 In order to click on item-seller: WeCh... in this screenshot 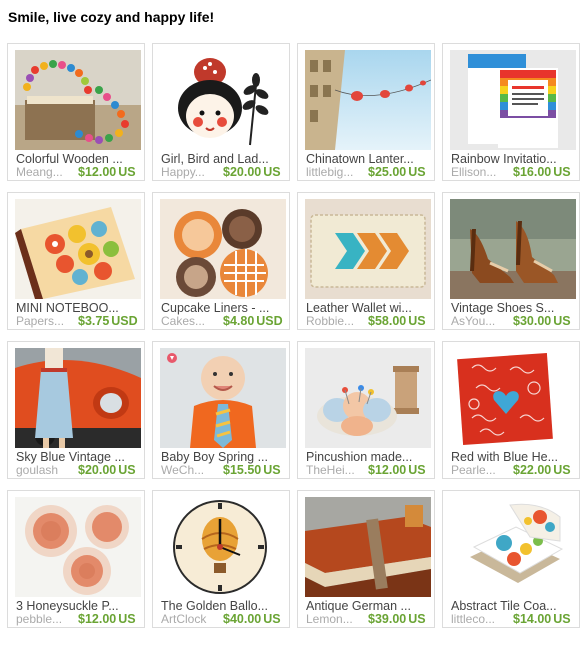, I will do `click(191, 470)`.